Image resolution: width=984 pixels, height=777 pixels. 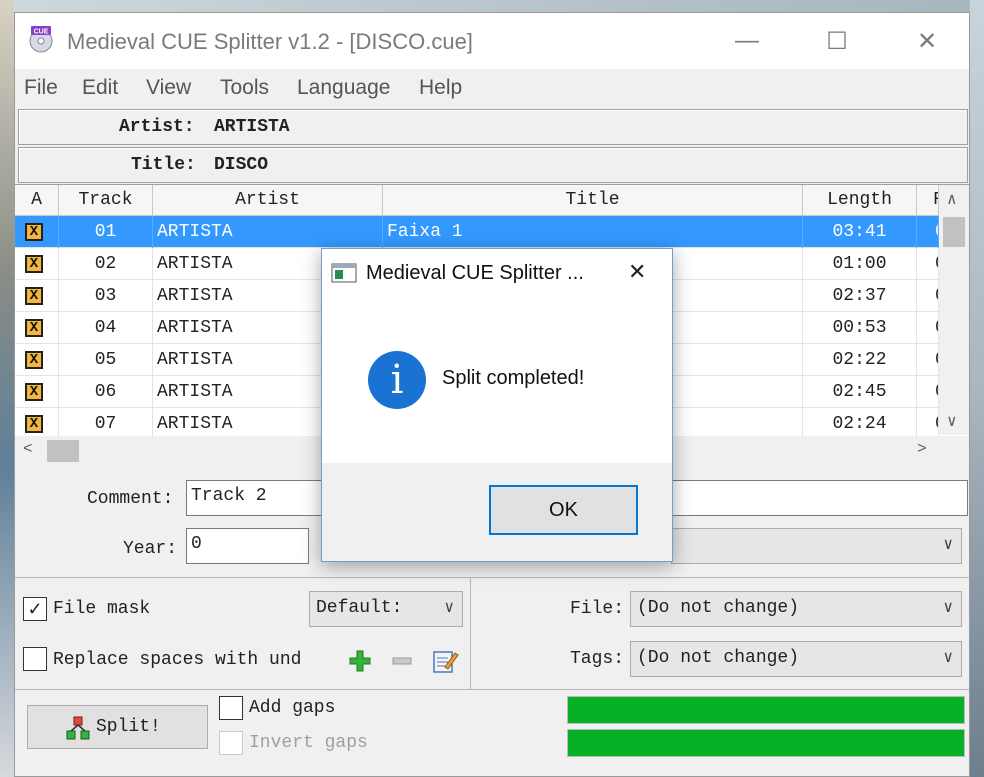 What do you see at coordinates (150, 549) in the screenshot?
I see `year-label: Year:` at bounding box center [150, 549].